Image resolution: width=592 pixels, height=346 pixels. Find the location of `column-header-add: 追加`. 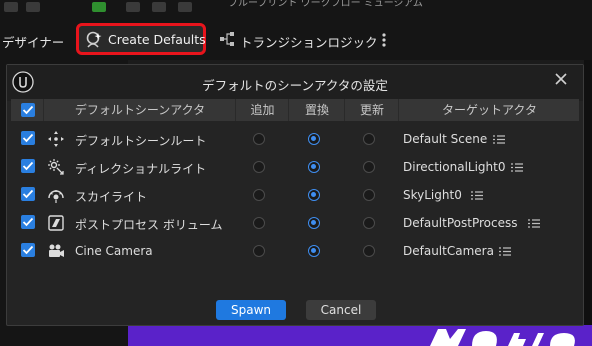

column-header-add: 追加 is located at coordinates (262, 110).